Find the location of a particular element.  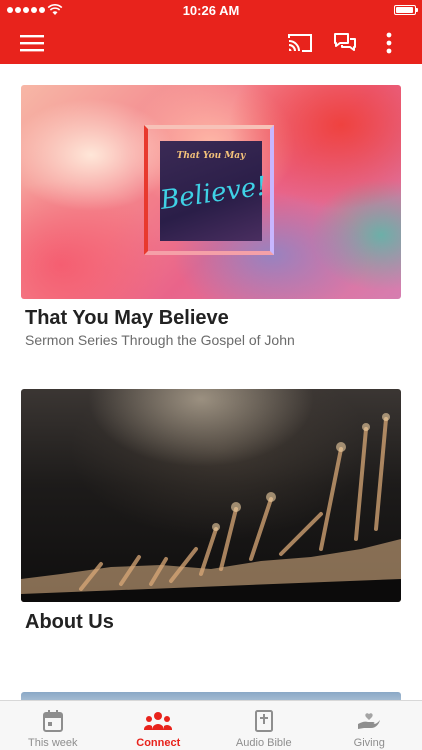

tab-audio-bible: Audio Bible is located at coordinates (264, 725).